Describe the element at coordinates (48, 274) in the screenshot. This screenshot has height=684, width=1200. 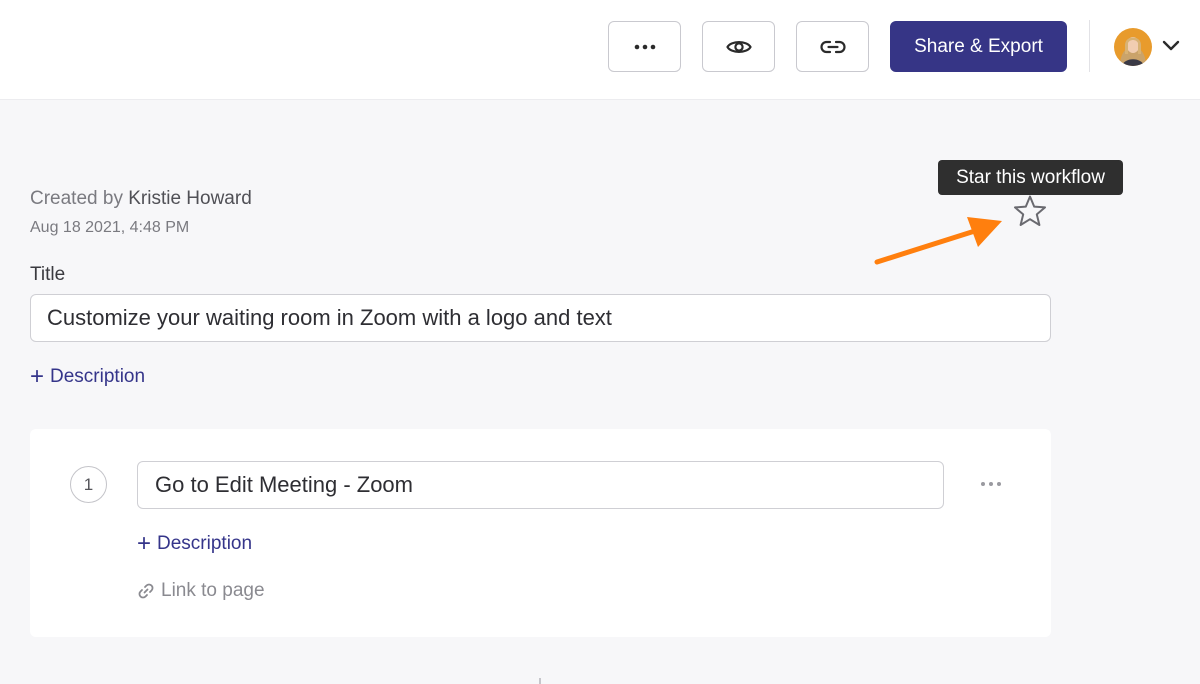
I see `title-label: Title` at that location.